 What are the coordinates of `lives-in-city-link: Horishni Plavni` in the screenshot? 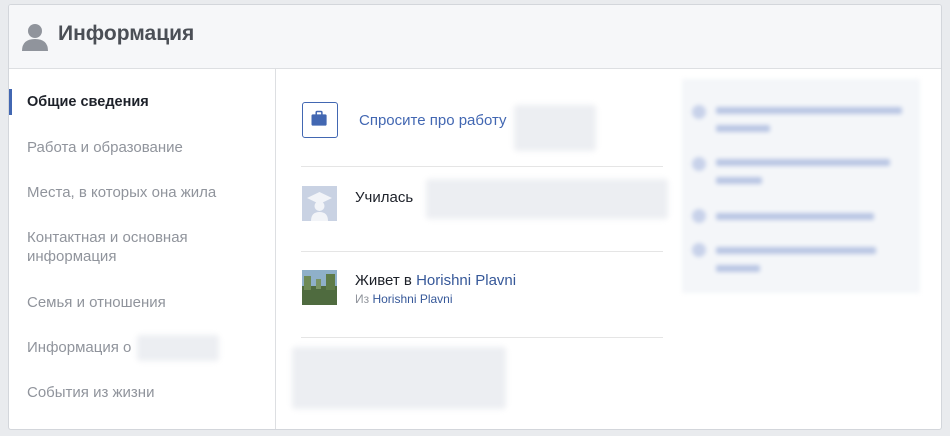 It's located at (466, 280).